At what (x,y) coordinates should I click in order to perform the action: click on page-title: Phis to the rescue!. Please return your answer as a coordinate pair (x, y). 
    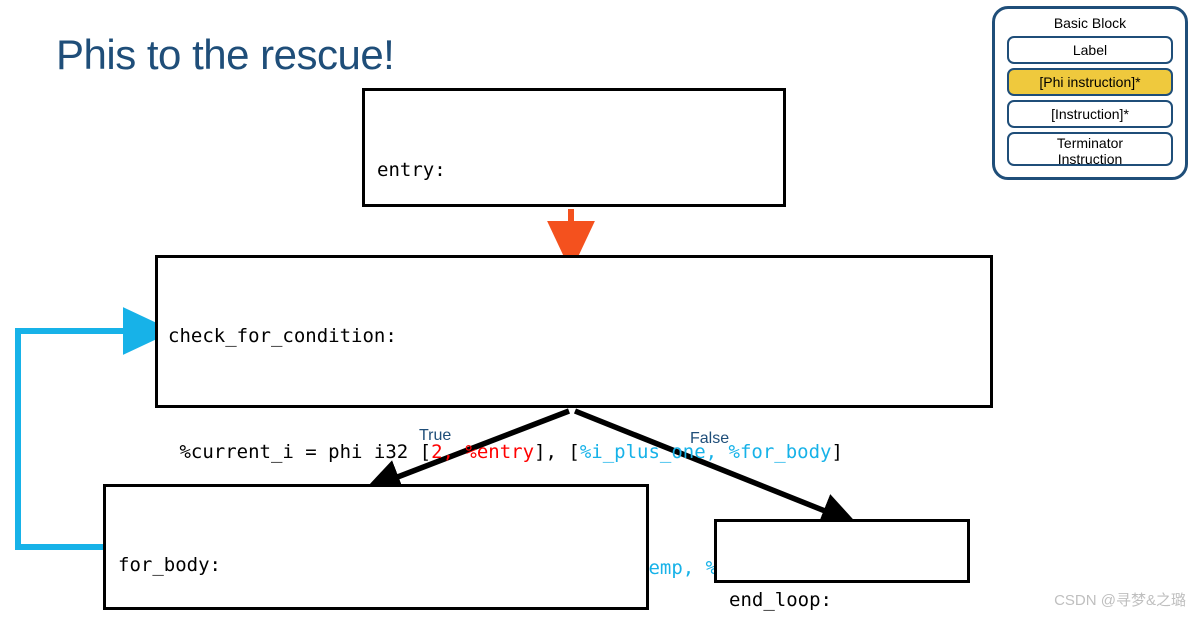
    Looking at the image, I should click on (225, 54).